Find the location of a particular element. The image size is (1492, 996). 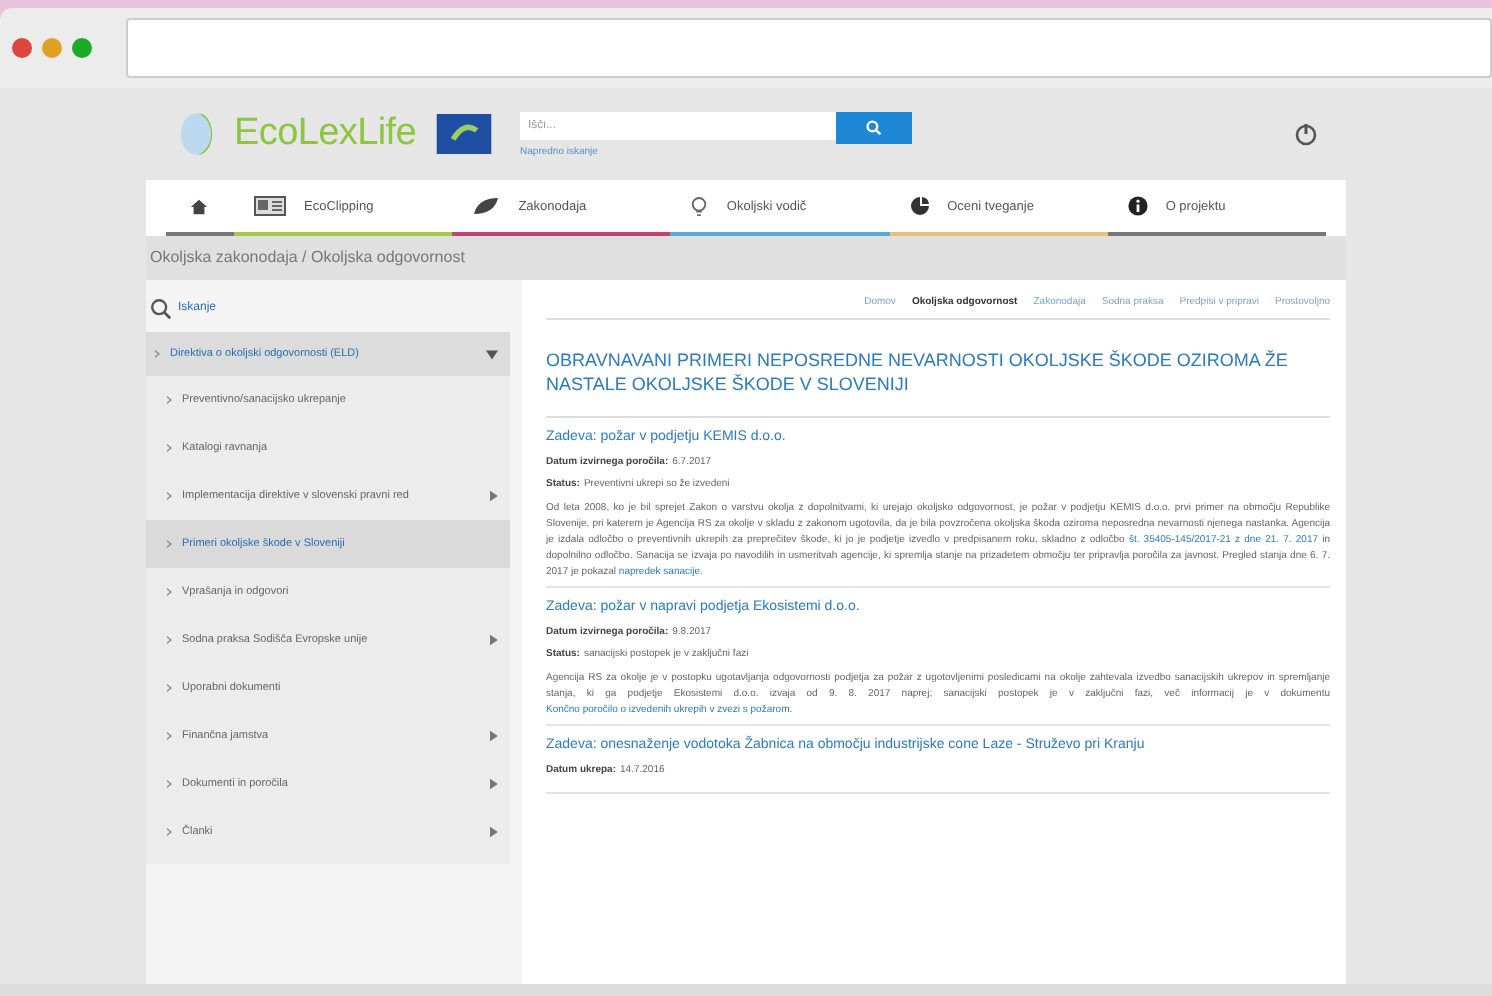

address-field is located at coordinates (809, 48).